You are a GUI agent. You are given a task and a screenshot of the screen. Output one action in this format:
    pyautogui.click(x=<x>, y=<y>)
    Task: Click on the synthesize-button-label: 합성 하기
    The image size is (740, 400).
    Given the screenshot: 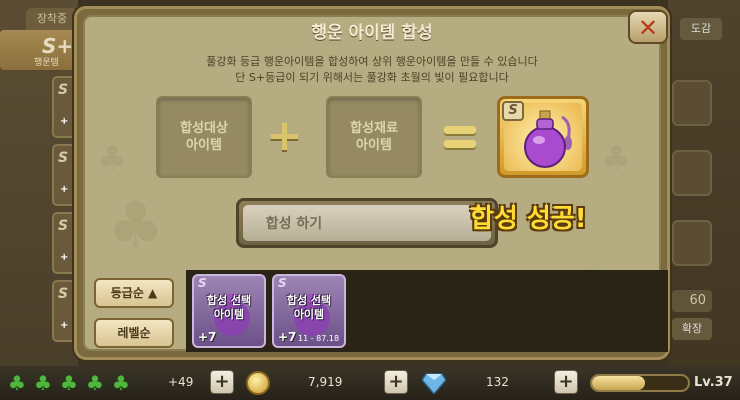 What is the action you would take?
    pyautogui.click(x=294, y=224)
    